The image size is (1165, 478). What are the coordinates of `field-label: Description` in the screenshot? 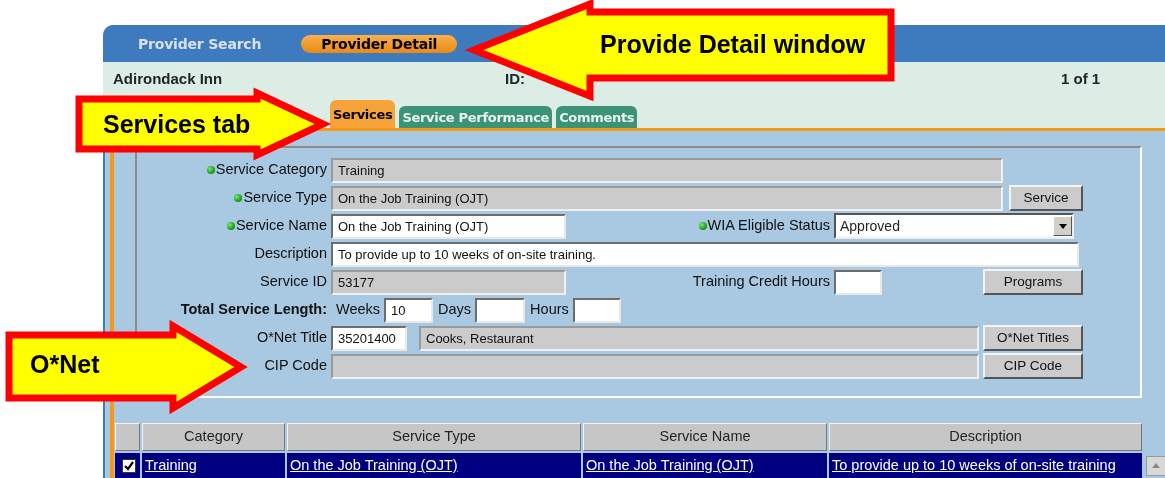 It's located at (290, 254).